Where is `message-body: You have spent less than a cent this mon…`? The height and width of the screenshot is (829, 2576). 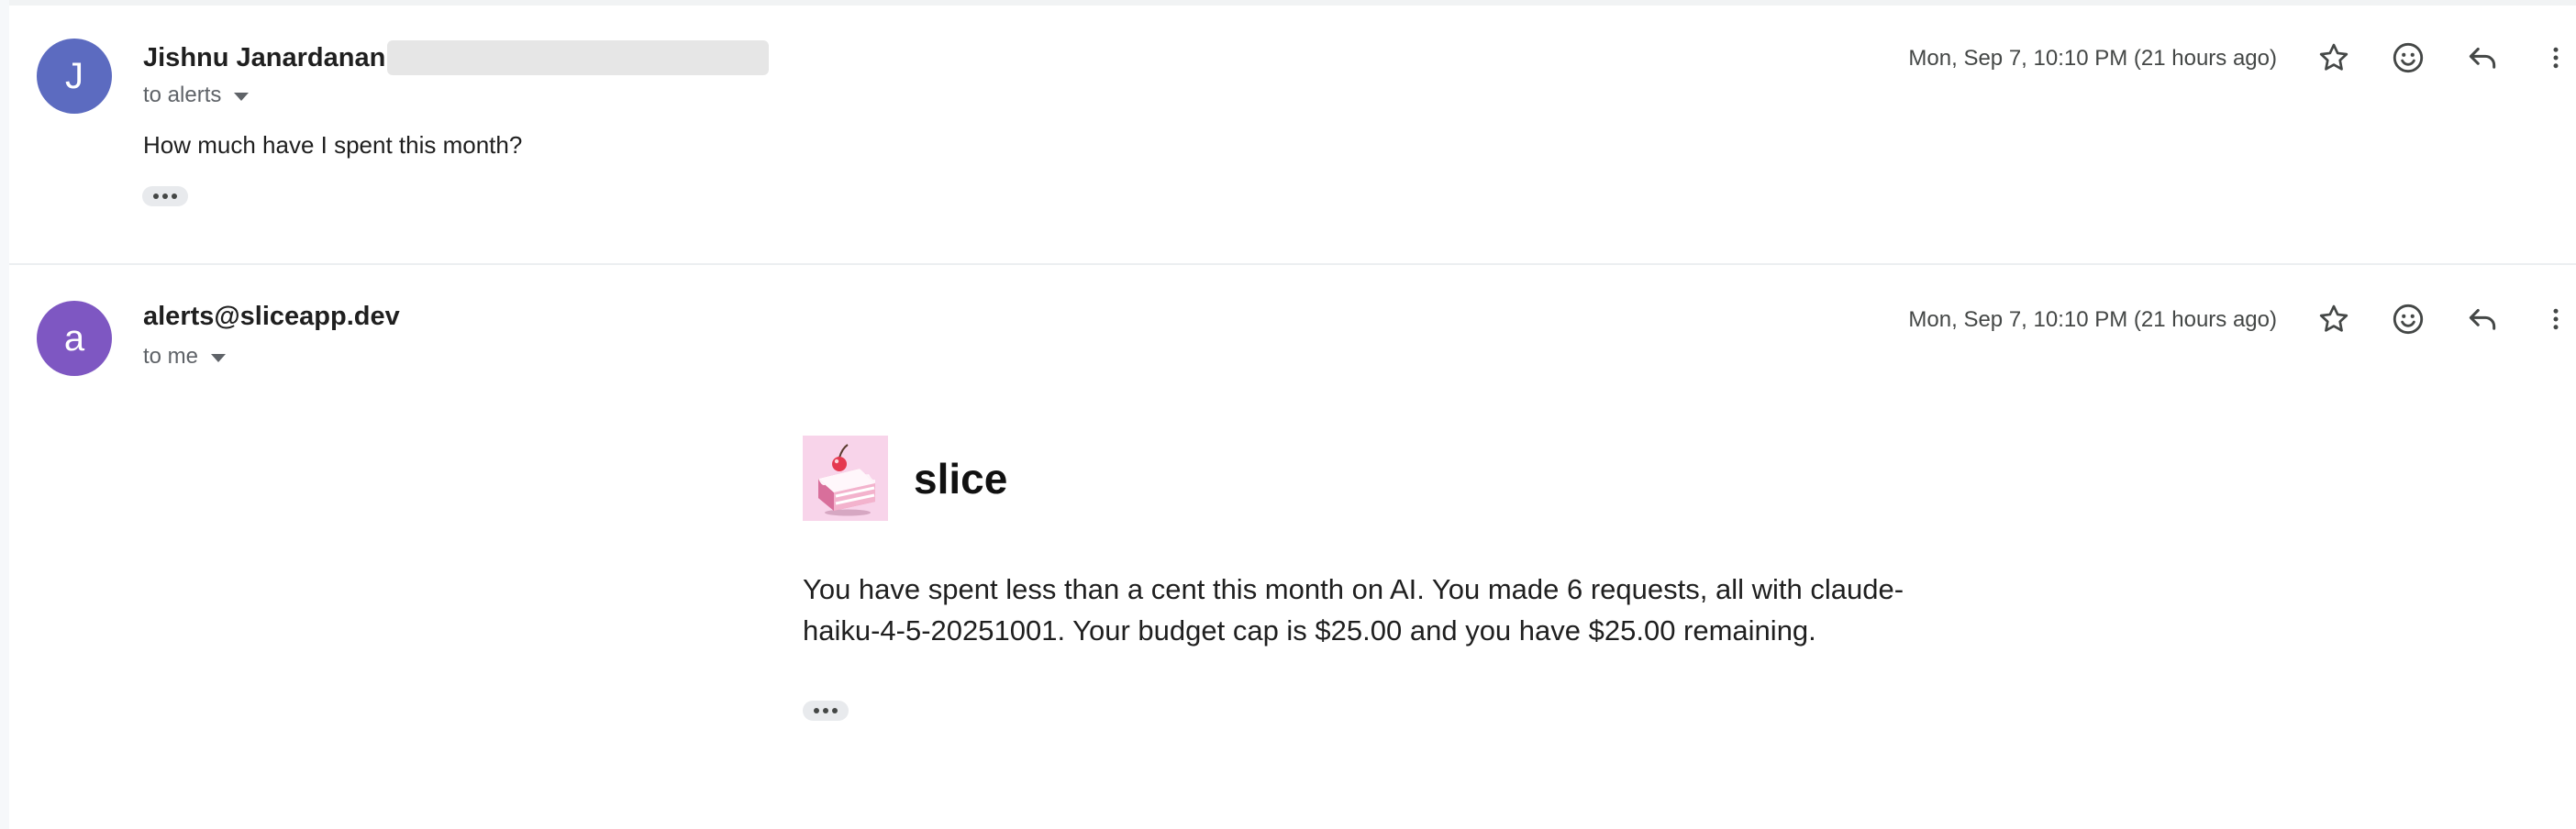 message-body: You have spent less than a cent this mon… is located at coordinates (1353, 610).